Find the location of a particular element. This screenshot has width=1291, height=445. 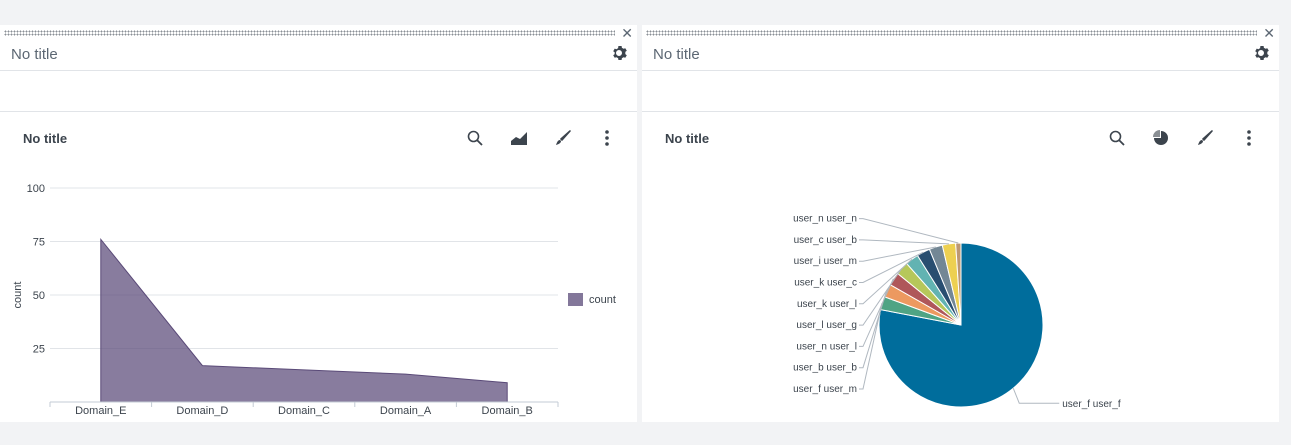

slice-label: user_n user_l is located at coordinates (826, 346).